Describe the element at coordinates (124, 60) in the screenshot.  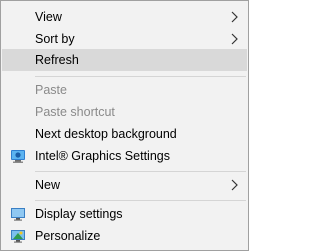
I see `menu-item-refresh: Refresh` at that location.